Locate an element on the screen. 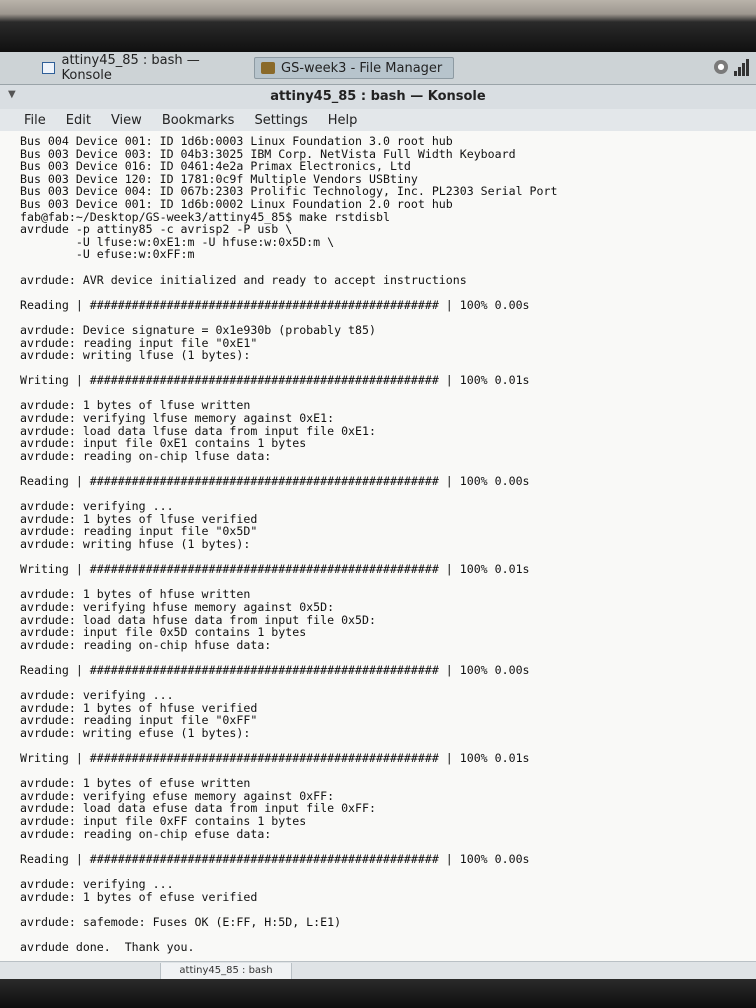 Image resolution: width=756 pixels, height=1008 pixels. terminal-line: avrdude done. Thank you. is located at coordinates (107, 947).